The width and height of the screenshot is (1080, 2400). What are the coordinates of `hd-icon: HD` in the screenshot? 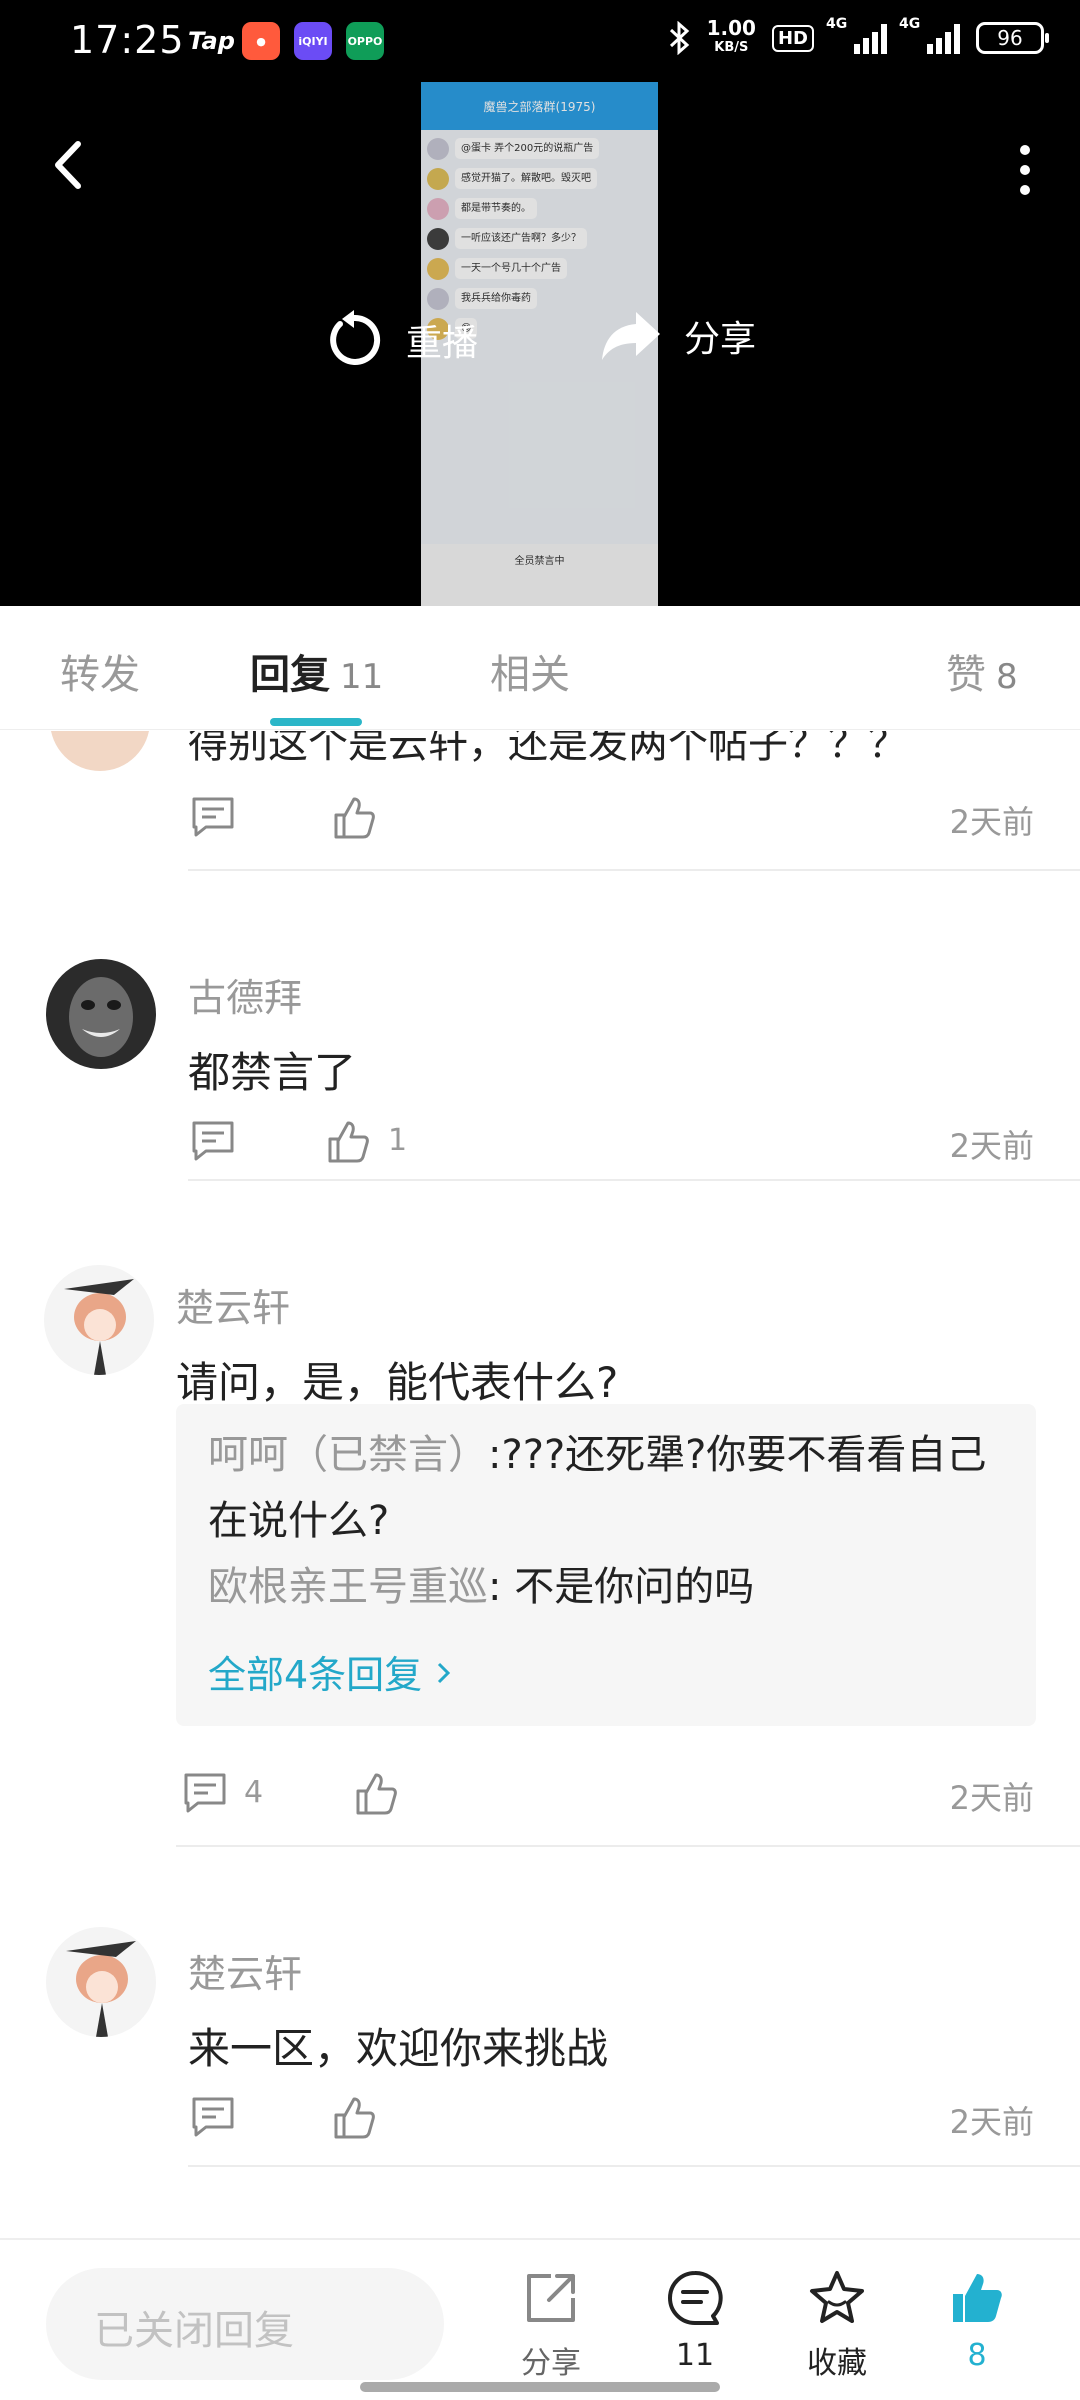 It's located at (792, 38).